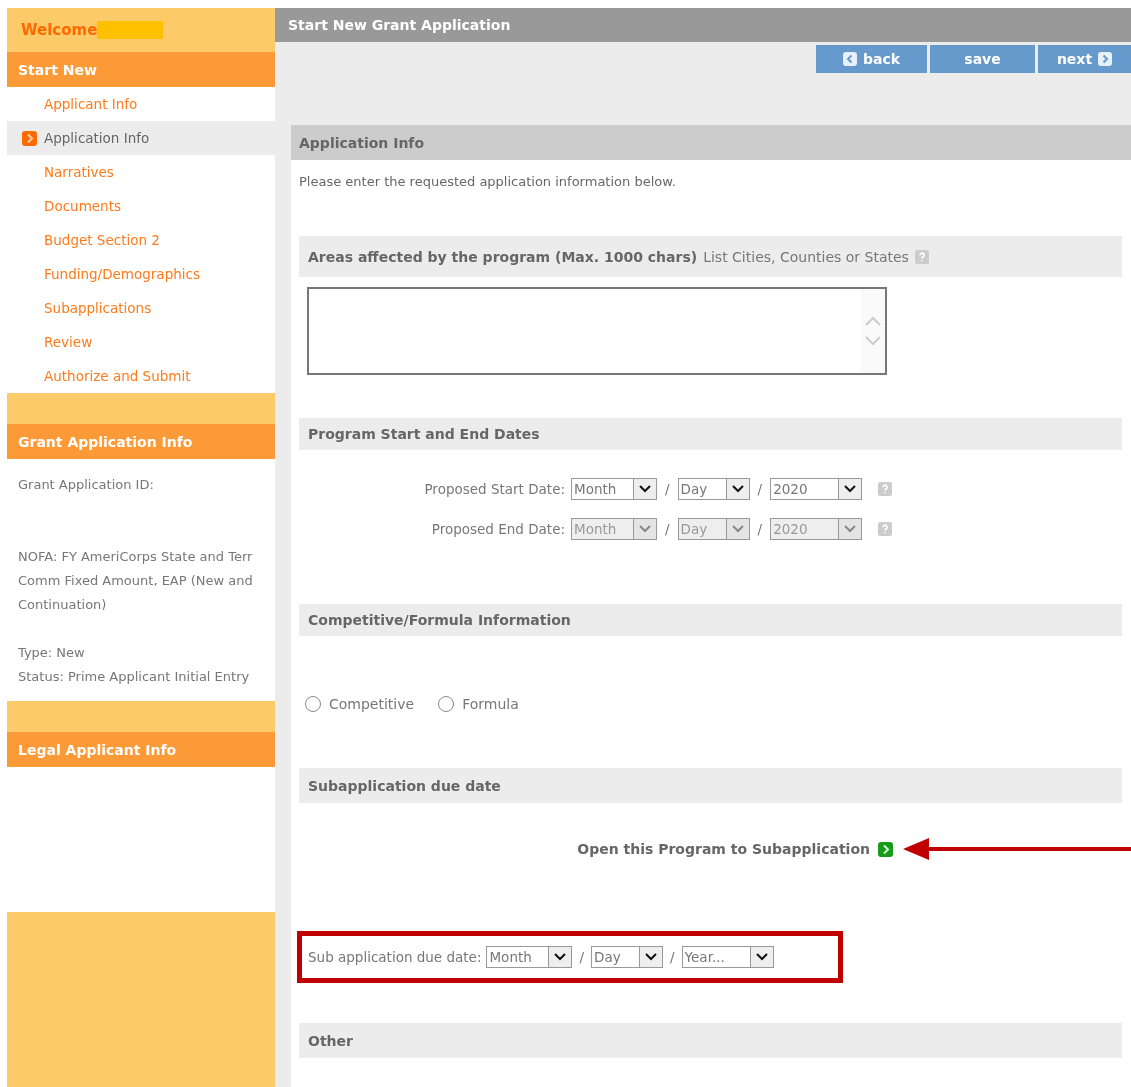 This screenshot has height=1087, width=1131. Describe the element at coordinates (494, 489) in the screenshot. I see `date-label: Proposed Start Date:` at that location.